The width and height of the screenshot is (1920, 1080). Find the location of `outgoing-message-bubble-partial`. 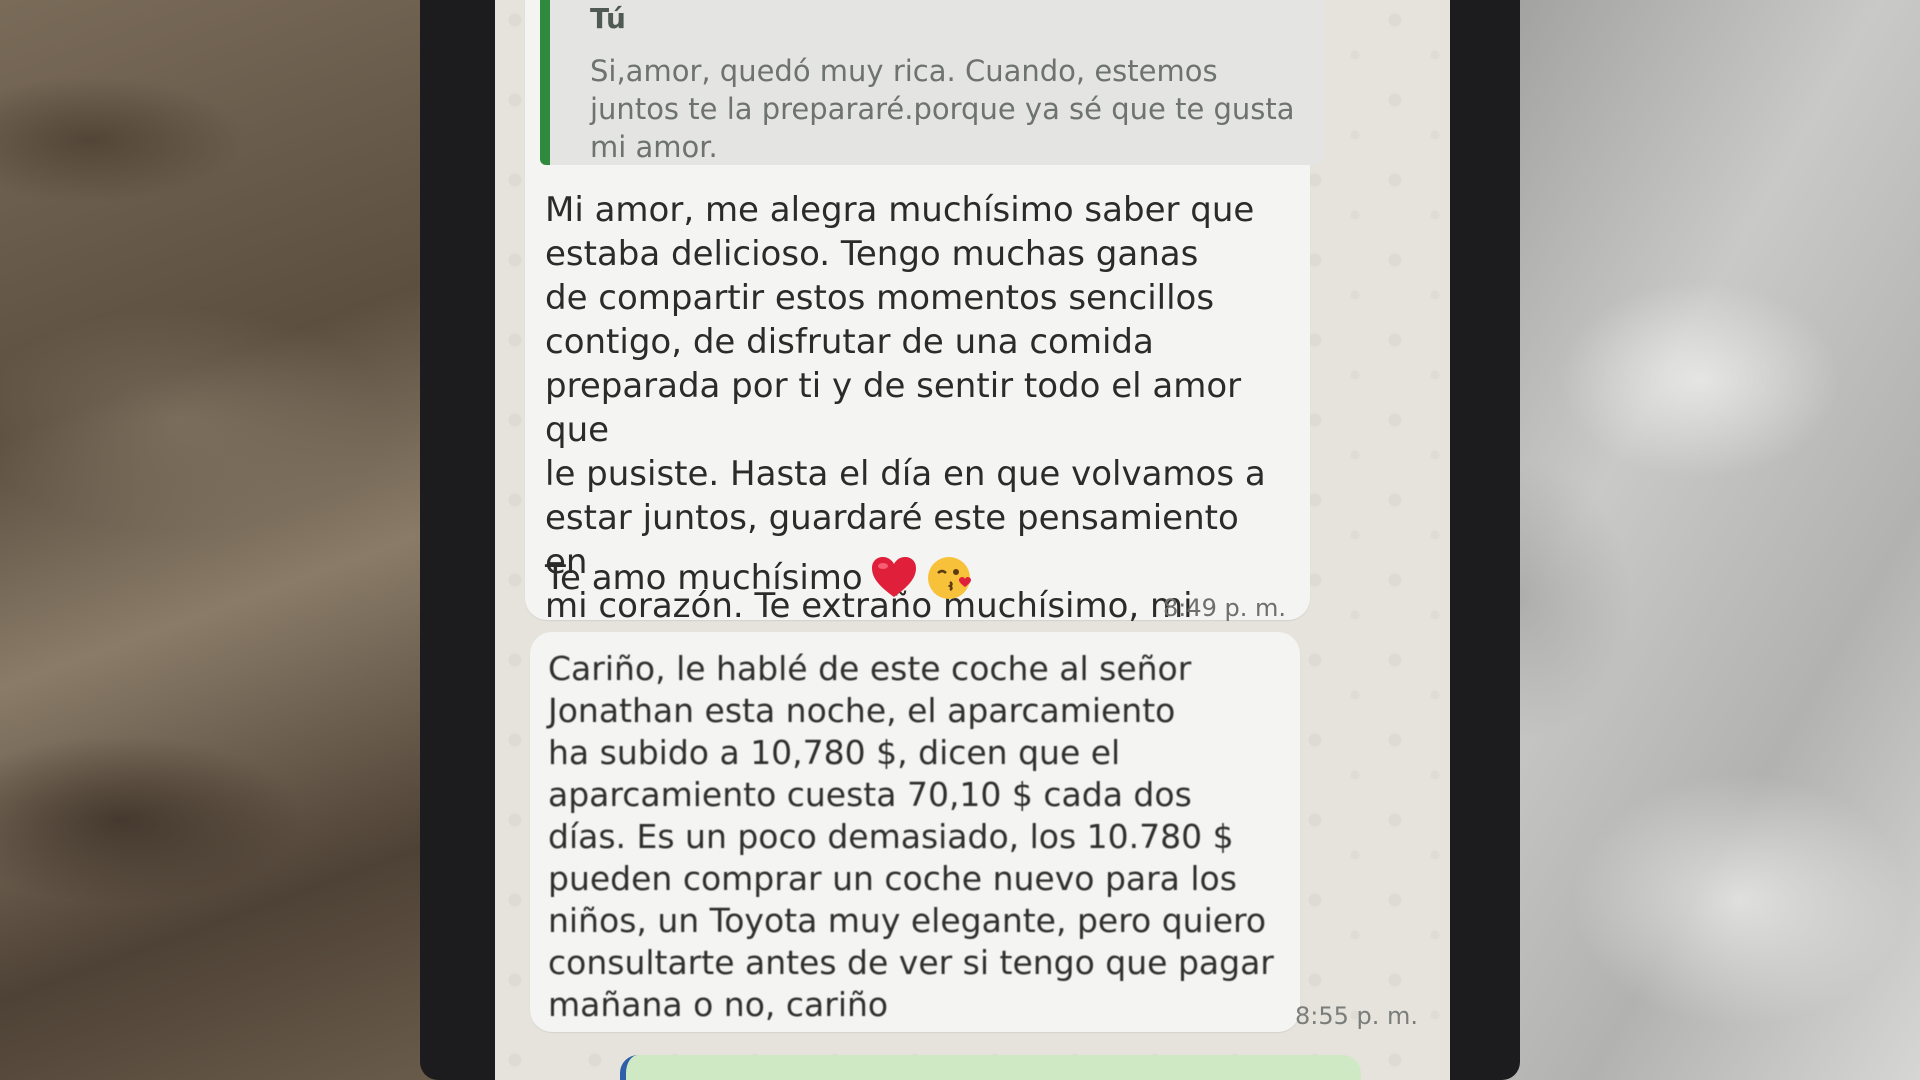

outgoing-message-bubble-partial is located at coordinates (990, 1067).